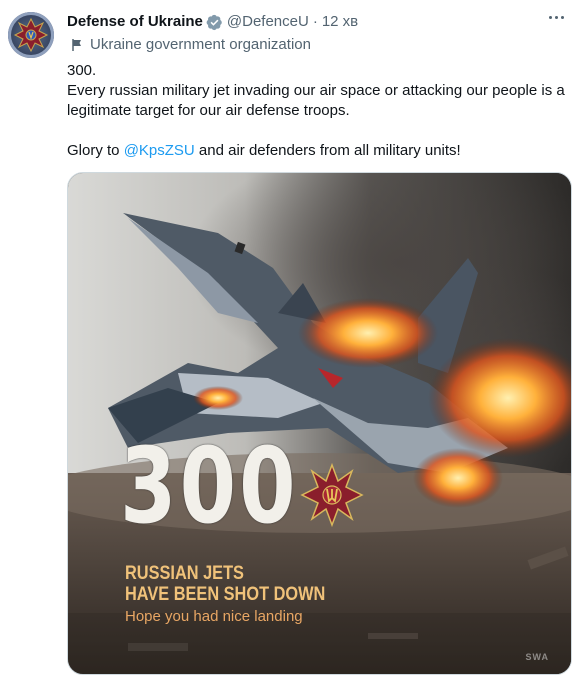 The height and width of the screenshot is (677, 577). I want to click on affiliation-label: Ukraine government organization, so click(190, 45).